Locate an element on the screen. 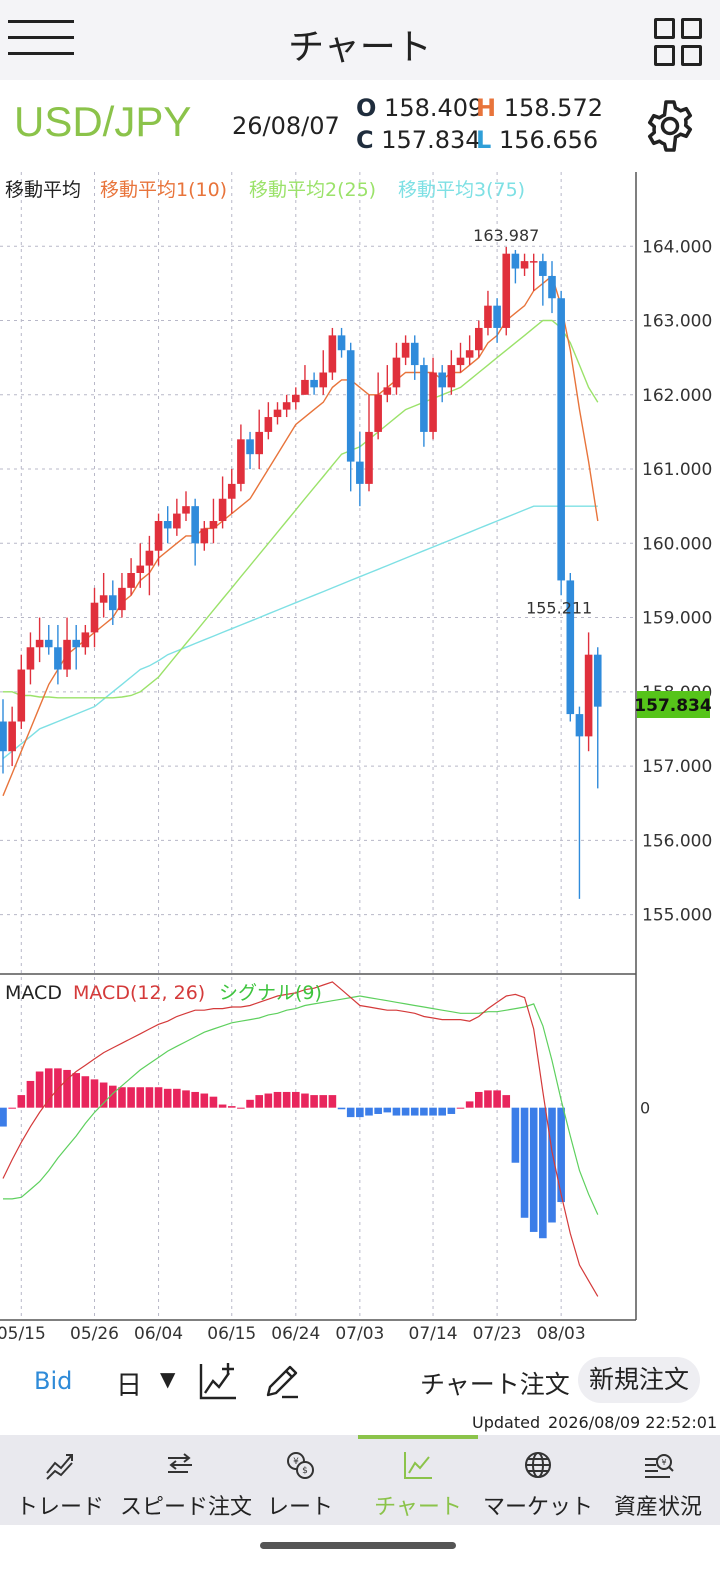 The height and width of the screenshot is (1579, 720). currency-pair: USD/JPY is located at coordinates (102, 122).